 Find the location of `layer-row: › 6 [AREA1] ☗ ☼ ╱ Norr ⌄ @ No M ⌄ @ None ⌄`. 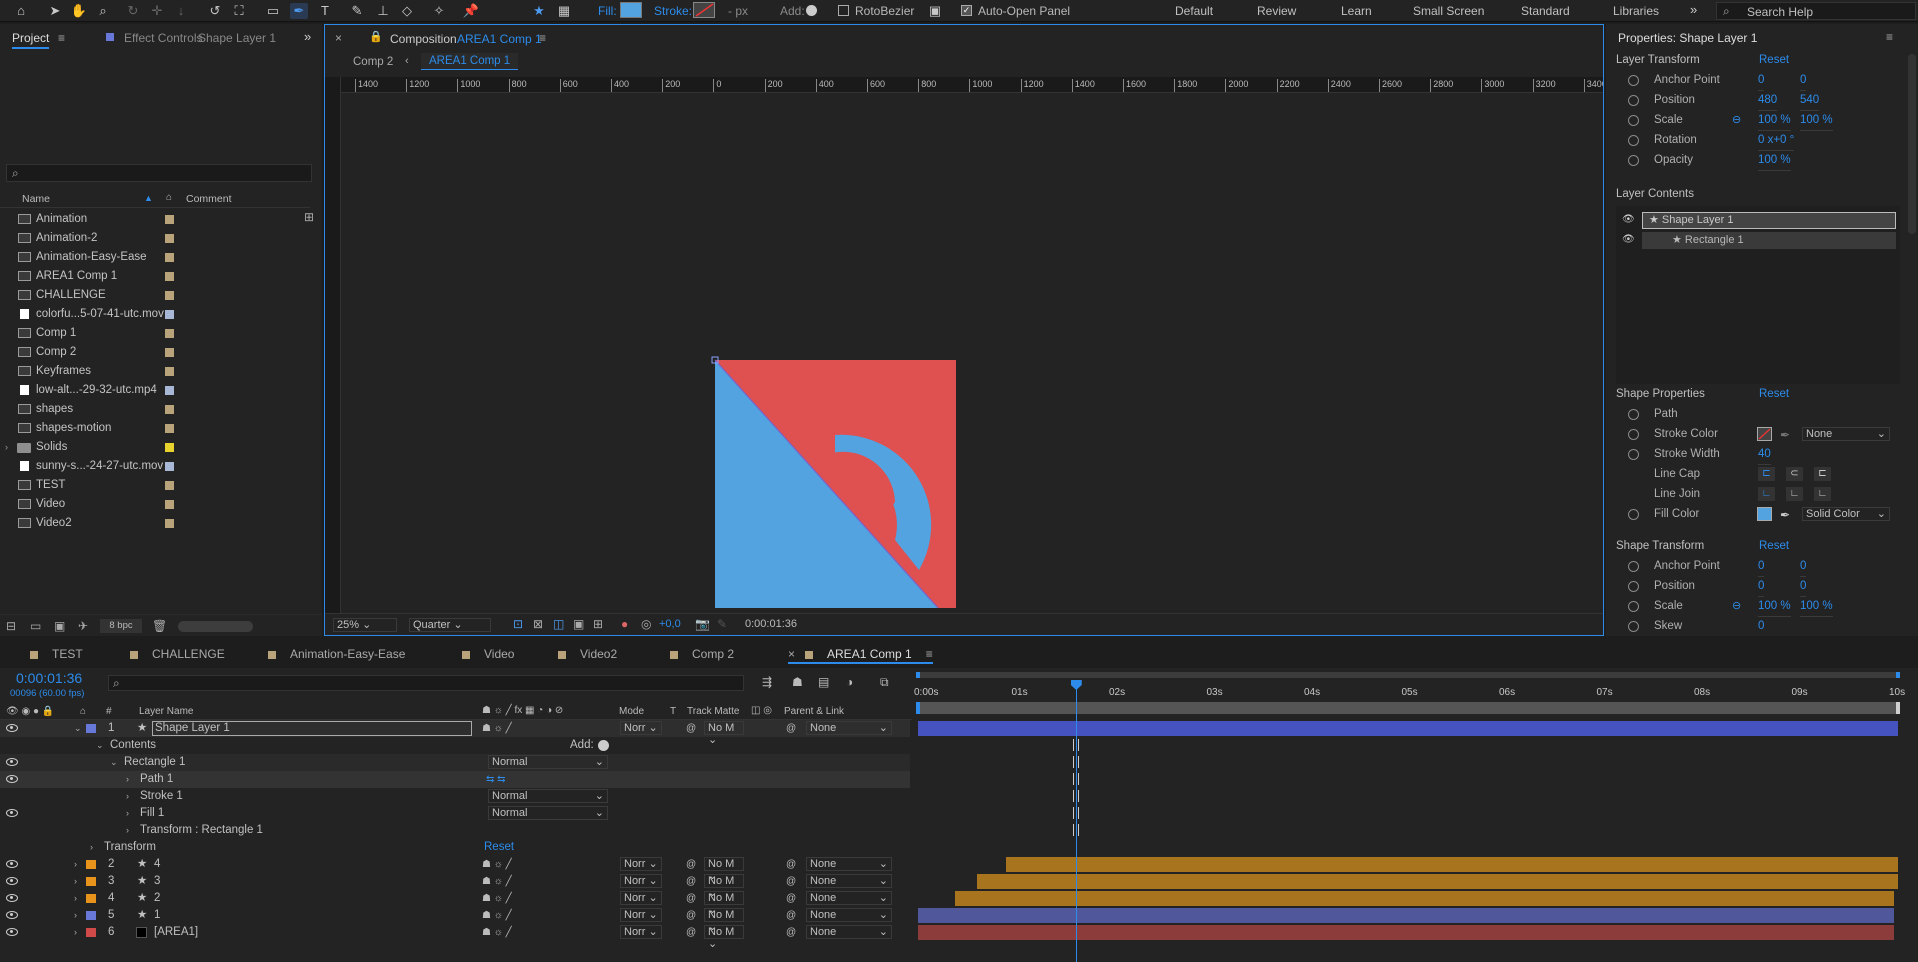

layer-row: › 6 [AREA1] ☗ ☼ ╱ Norr ⌄ @ No M ⌄ @ None ⌄ is located at coordinates (455, 937).